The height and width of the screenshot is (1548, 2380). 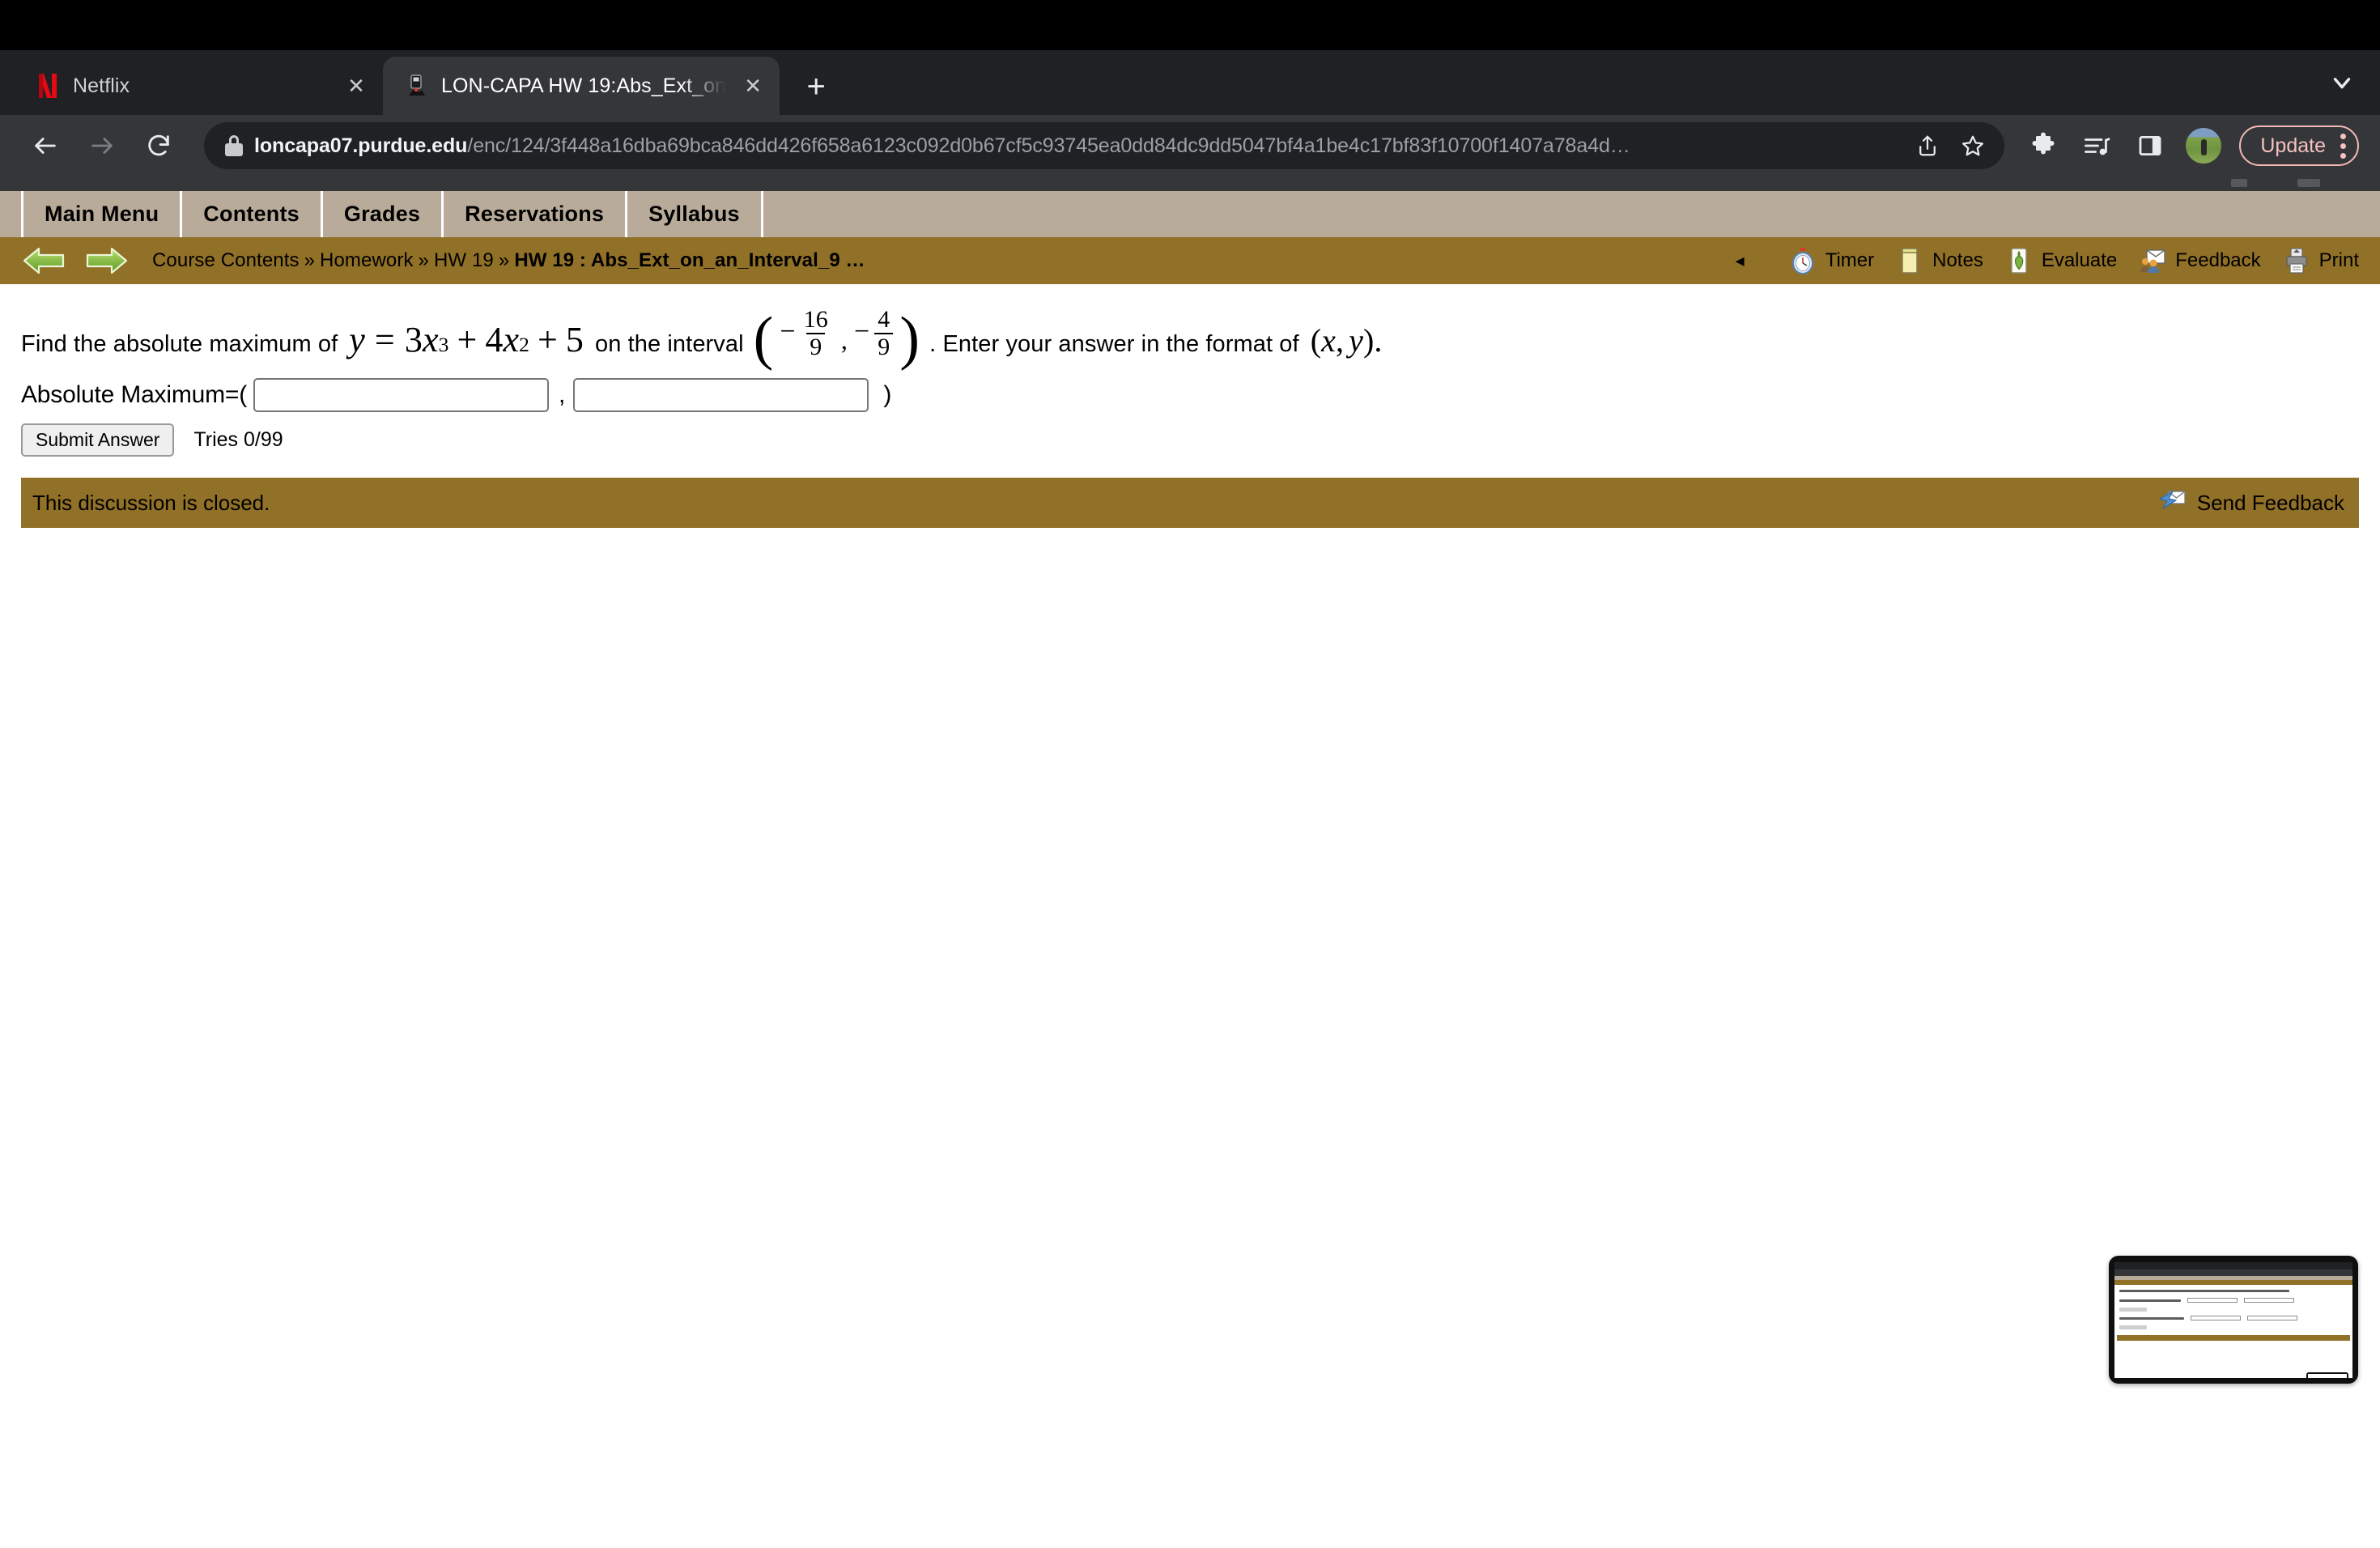 I want to click on submit-answer-button: Submit Answer, so click(x=98, y=440).